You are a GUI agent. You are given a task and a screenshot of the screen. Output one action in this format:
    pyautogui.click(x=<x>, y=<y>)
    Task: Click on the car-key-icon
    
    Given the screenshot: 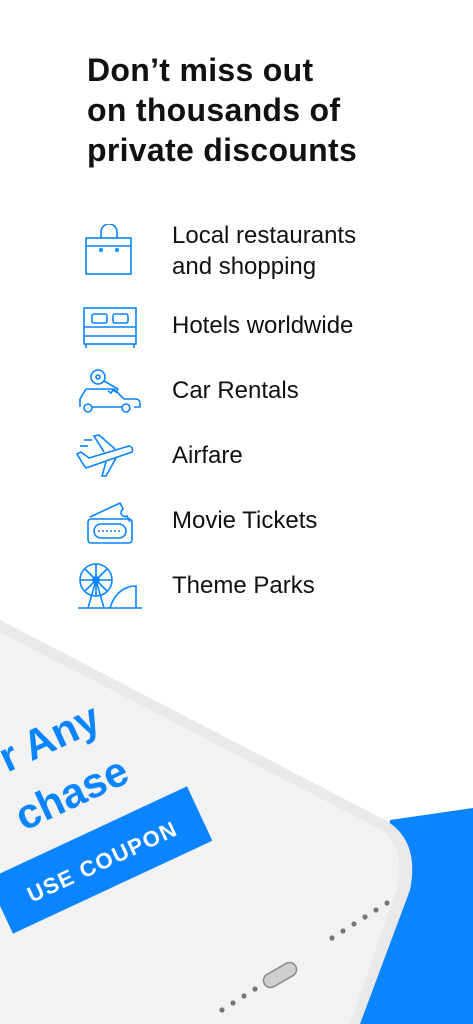 What is the action you would take?
    pyautogui.click(x=110, y=393)
    